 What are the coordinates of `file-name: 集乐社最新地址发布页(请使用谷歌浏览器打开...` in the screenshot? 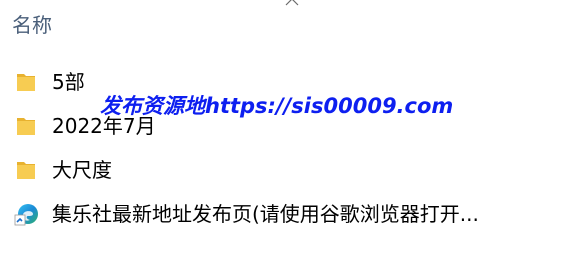 It's located at (265, 214).